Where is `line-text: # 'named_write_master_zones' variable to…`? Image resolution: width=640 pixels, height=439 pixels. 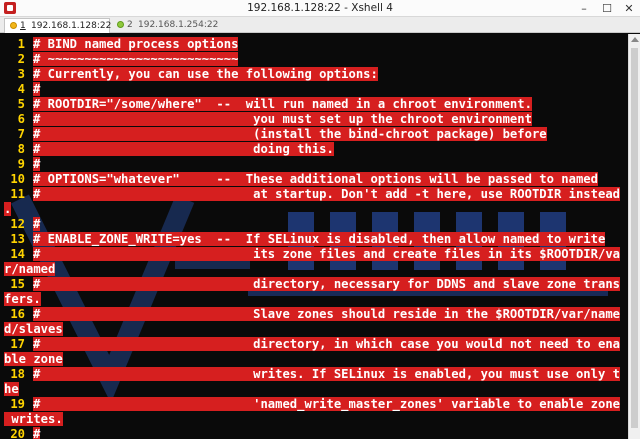 line-text: # 'named_write_master_zones' variable to… is located at coordinates (326, 404).